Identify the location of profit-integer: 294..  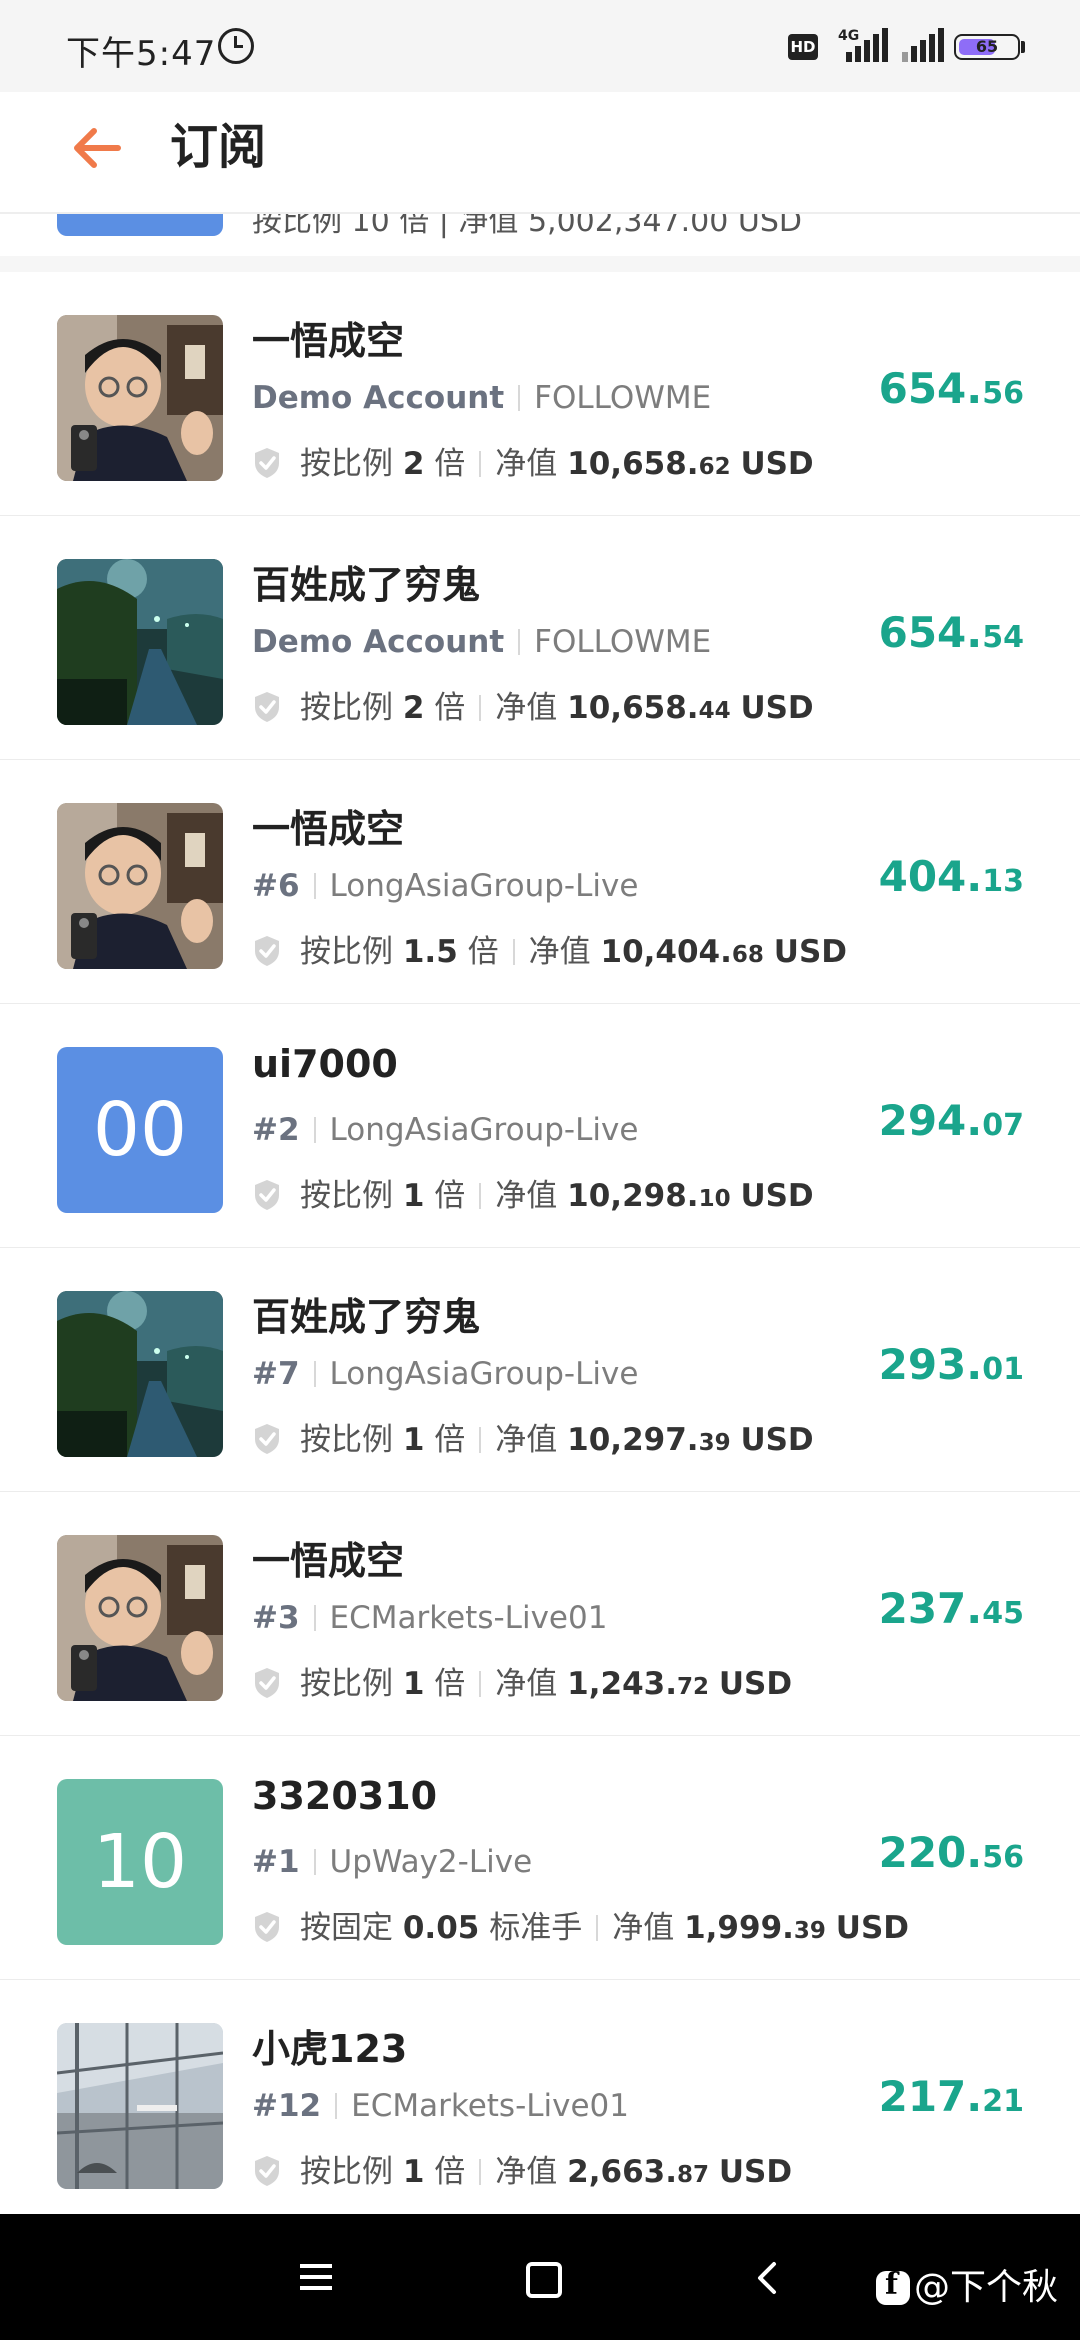
(930, 1120).